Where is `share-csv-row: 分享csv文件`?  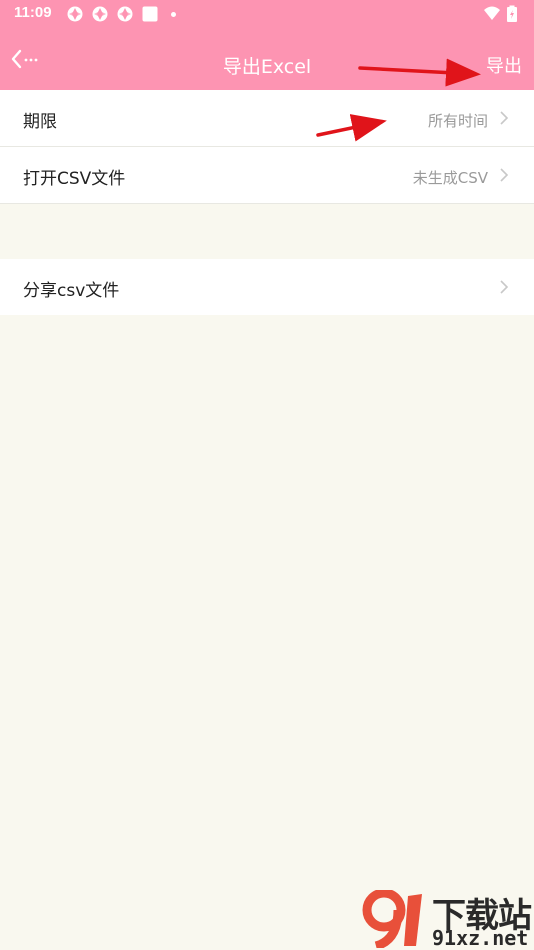
share-csv-row: 分享csv文件 is located at coordinates (267, 287).